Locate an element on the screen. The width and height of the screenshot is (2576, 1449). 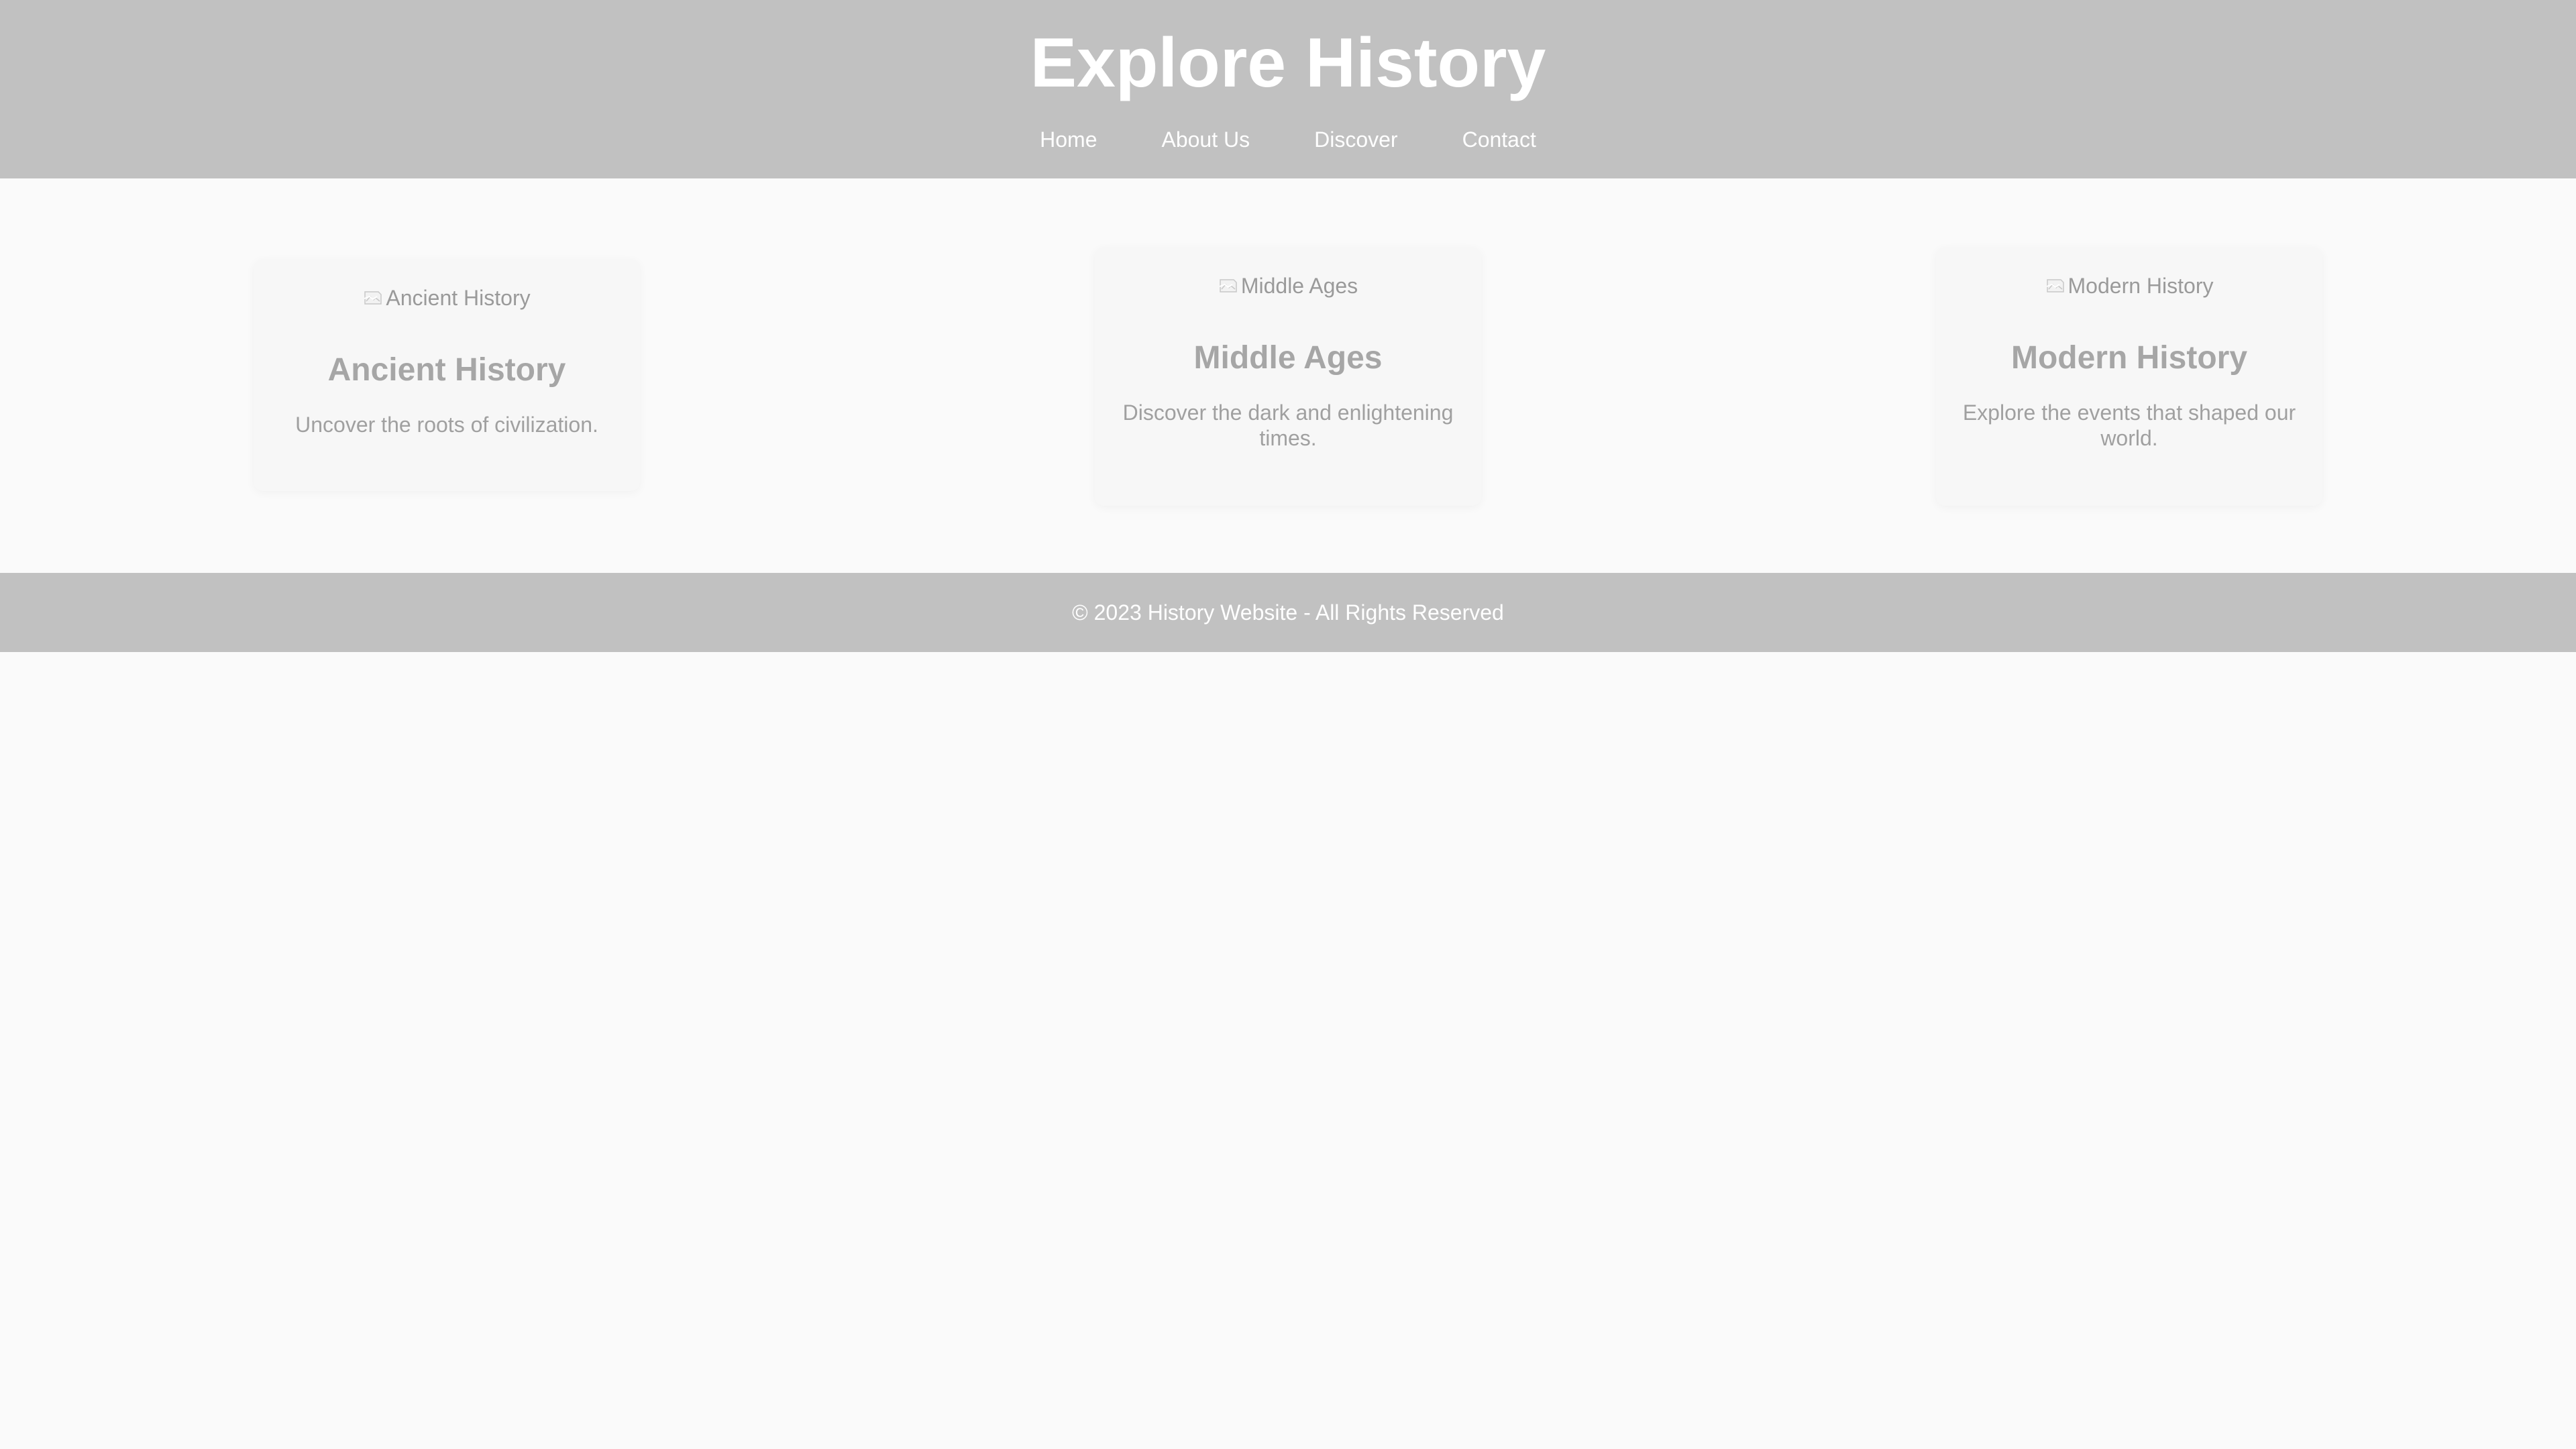
nav-about-us-link: About Us is located at coordinates (1205, 139).